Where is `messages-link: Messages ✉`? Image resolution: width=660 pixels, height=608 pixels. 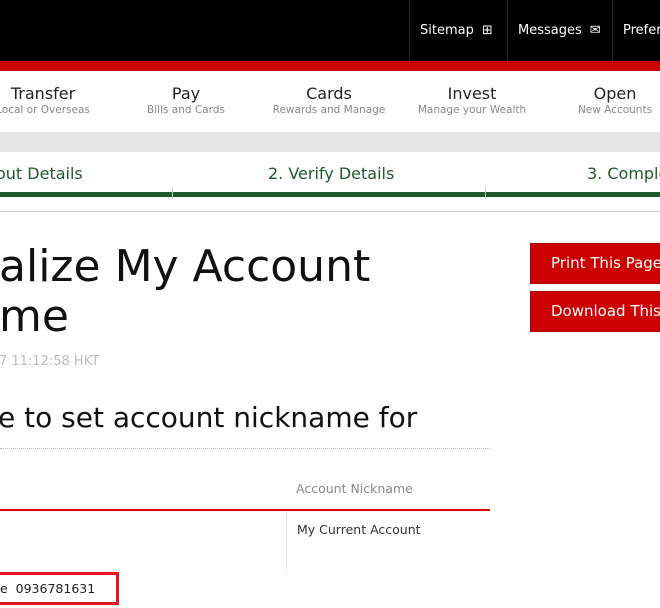 messages-link: Messages ✉ is located at coordinates (559, 30).